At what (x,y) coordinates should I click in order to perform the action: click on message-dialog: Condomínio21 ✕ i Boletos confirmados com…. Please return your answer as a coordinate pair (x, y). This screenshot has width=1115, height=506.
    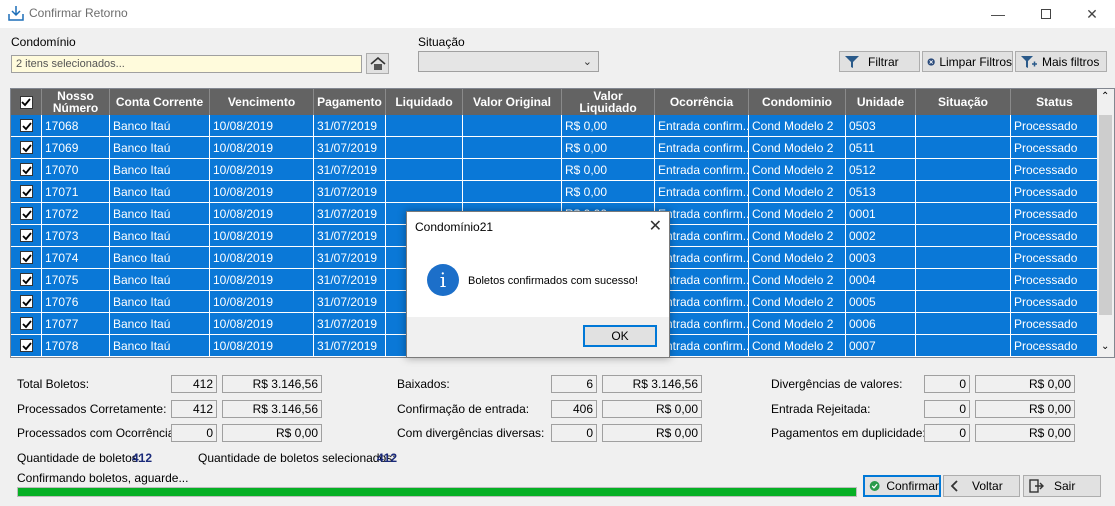
    Looking at the image, I should click on (538, 284).